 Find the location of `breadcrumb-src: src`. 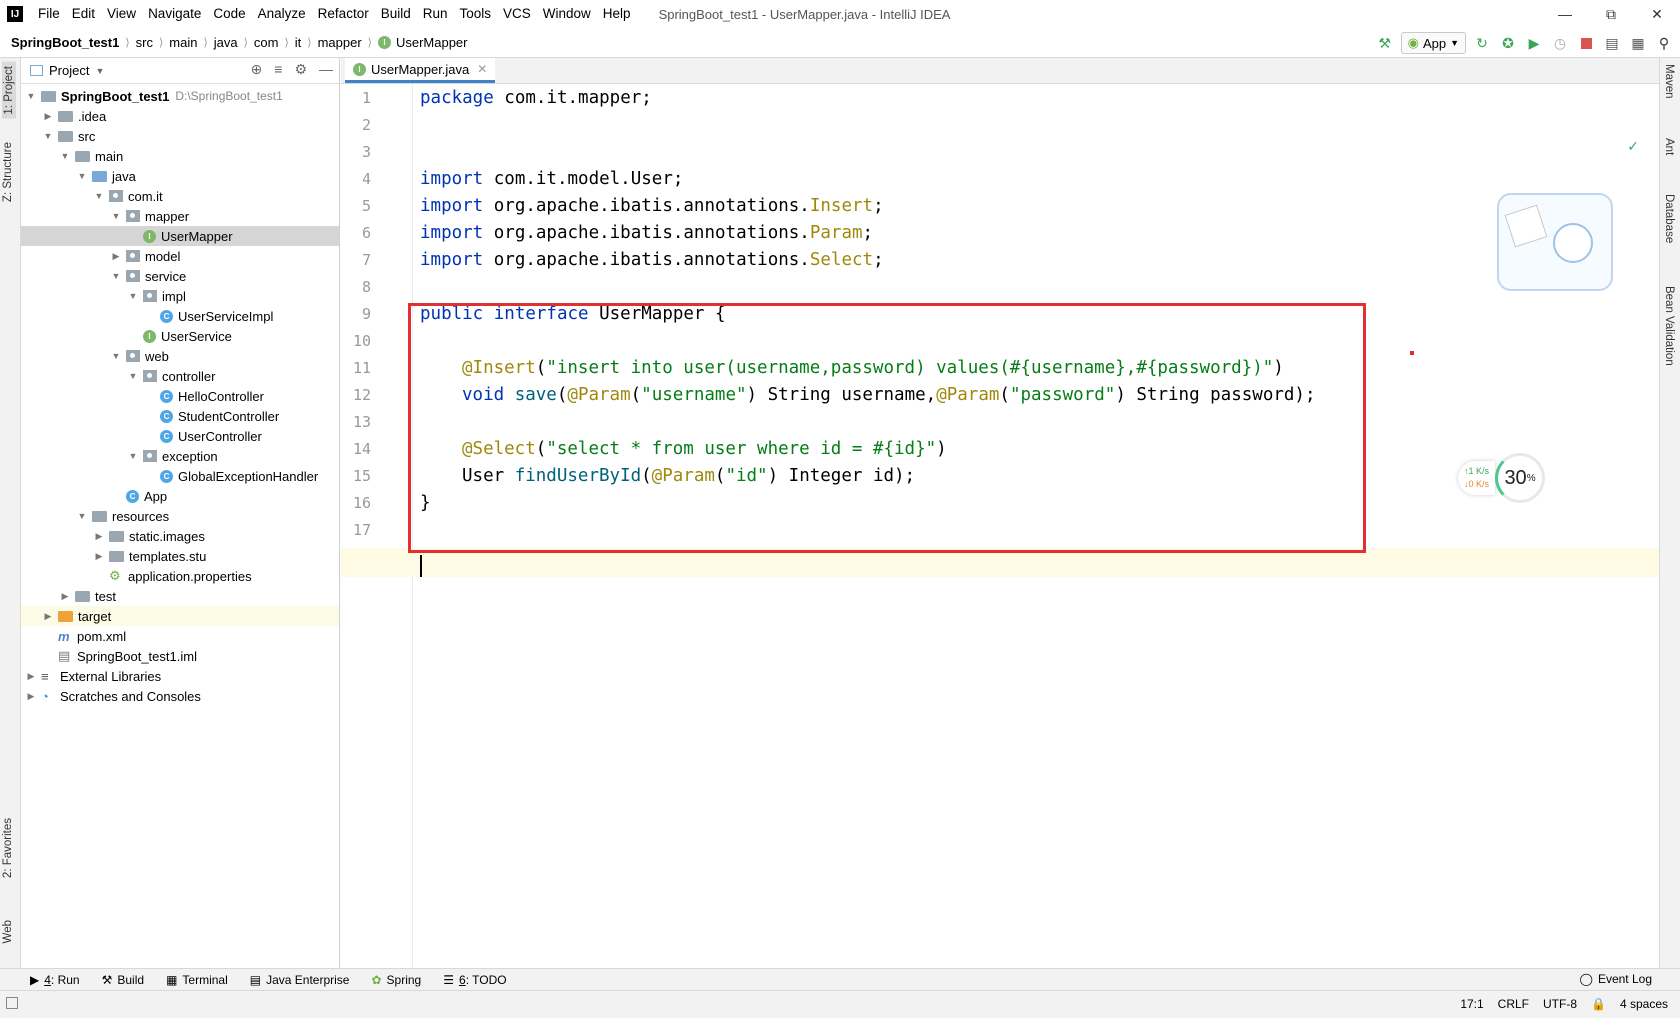

breadcrumb-src: src is located at coordinates (144, 42).